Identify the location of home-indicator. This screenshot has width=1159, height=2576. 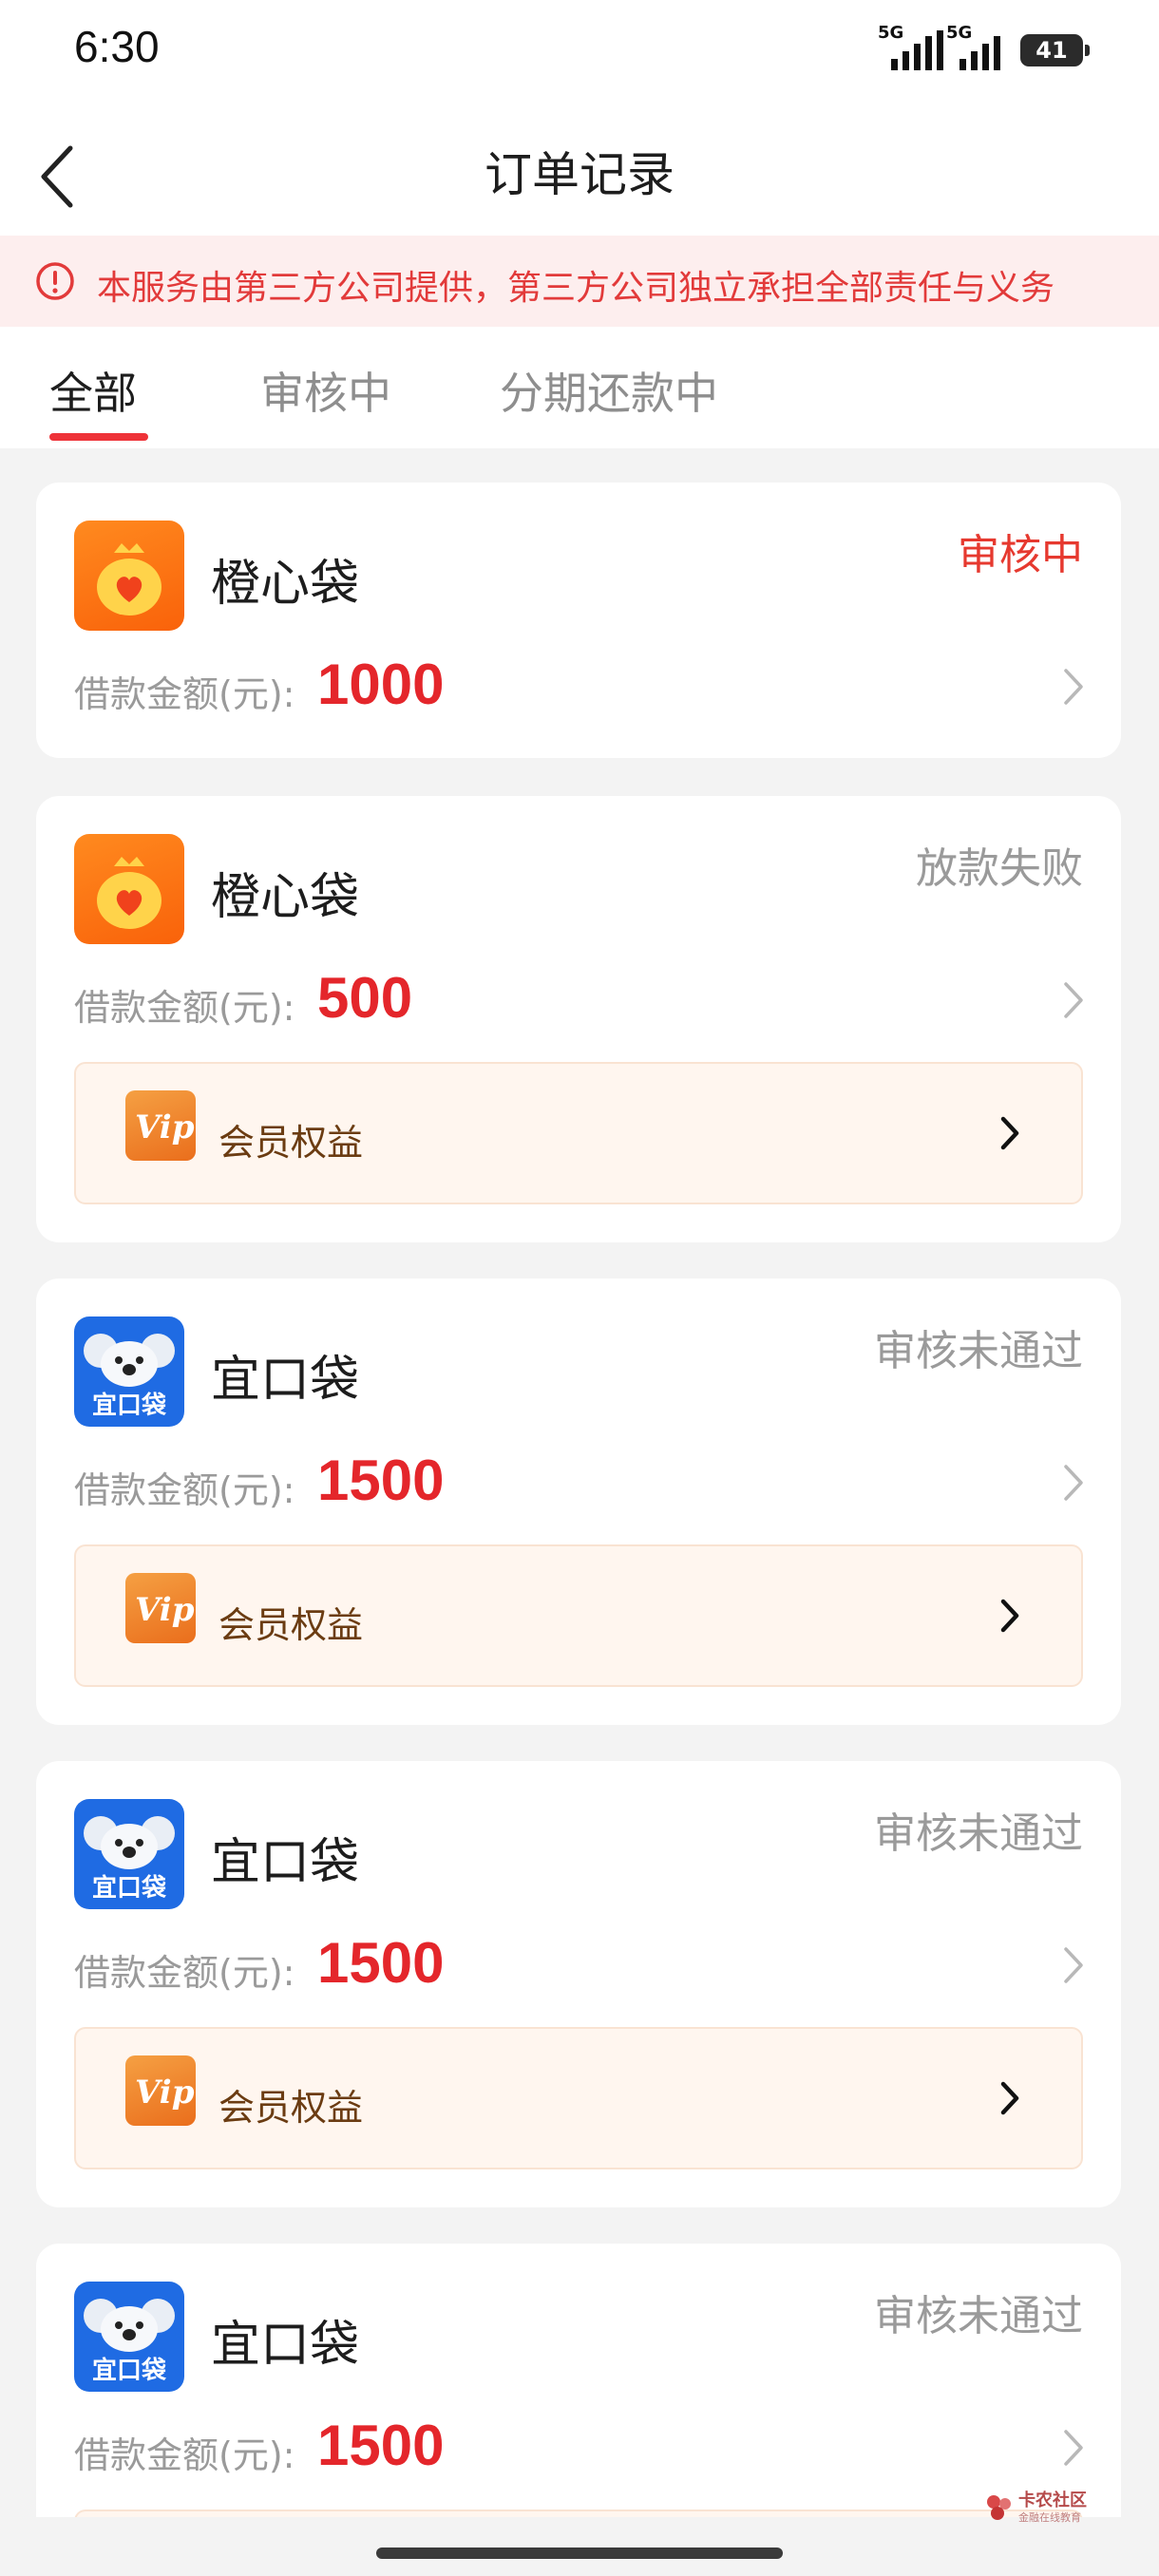
(579, 2553).